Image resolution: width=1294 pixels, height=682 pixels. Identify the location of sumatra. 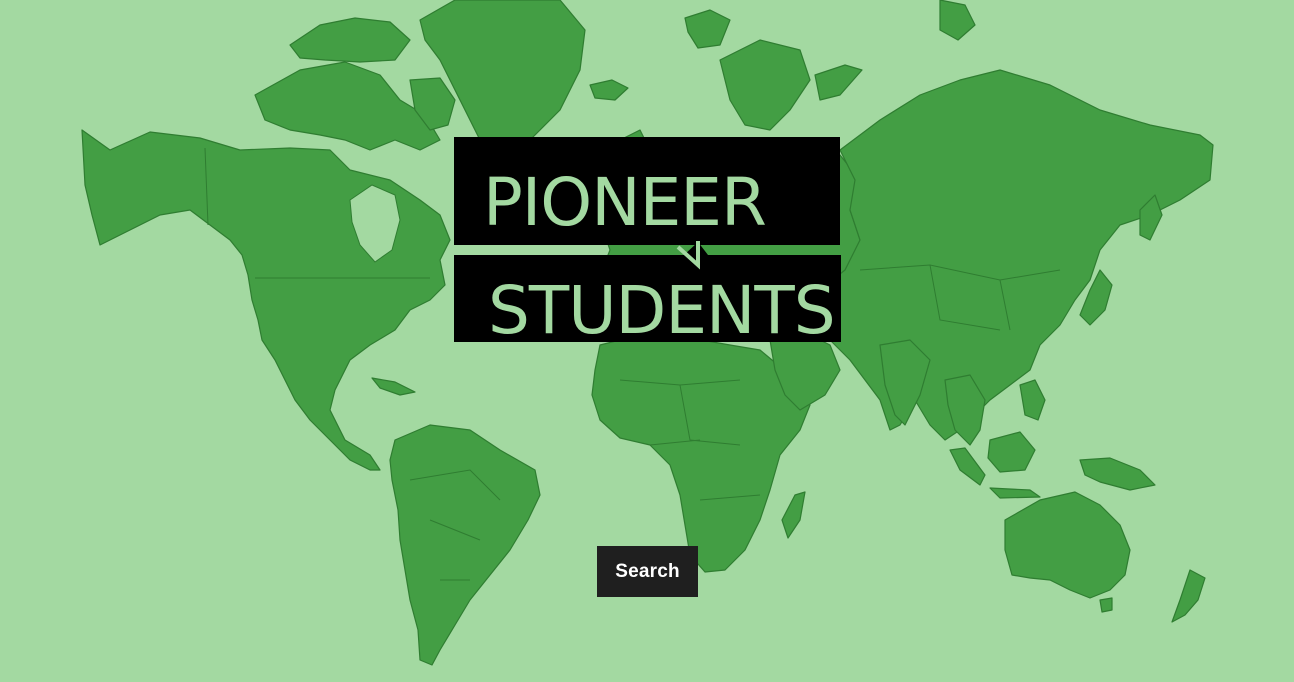
(967, 466).